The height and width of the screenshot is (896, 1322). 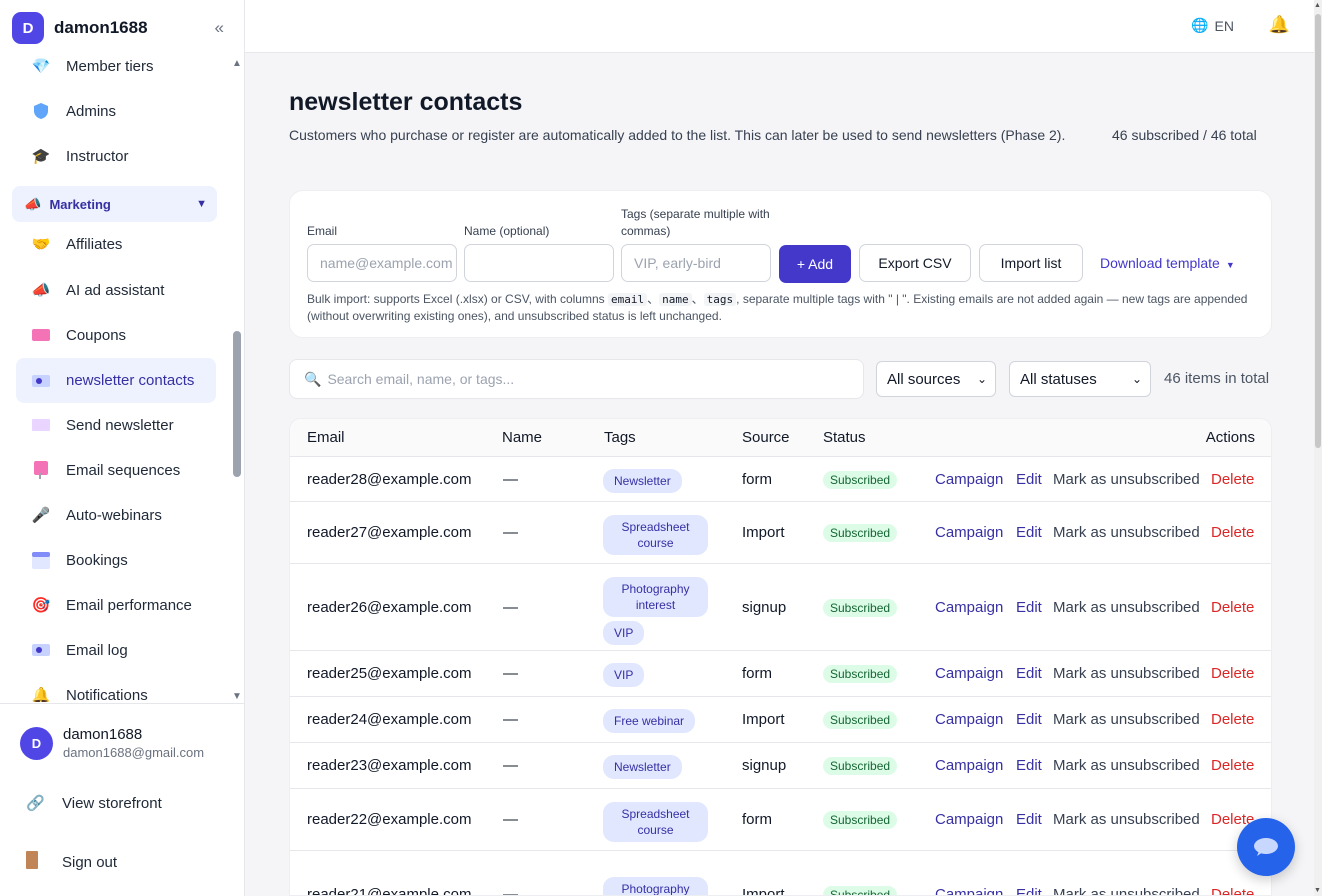 What do you see at coordinates (41, 515) in the screenshot?
I see `webinar-icon: 🎤` at bounding box center [41, 515].